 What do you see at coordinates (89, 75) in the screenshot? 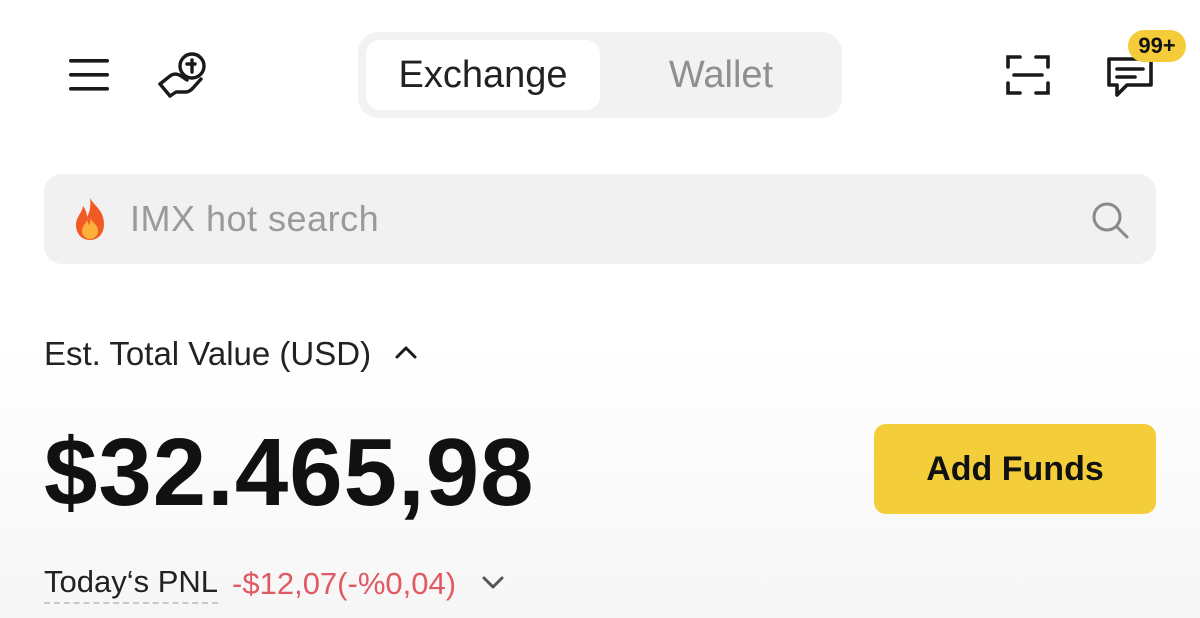
I see `hamburger-menu-icon` at bounding box center [89, 75].